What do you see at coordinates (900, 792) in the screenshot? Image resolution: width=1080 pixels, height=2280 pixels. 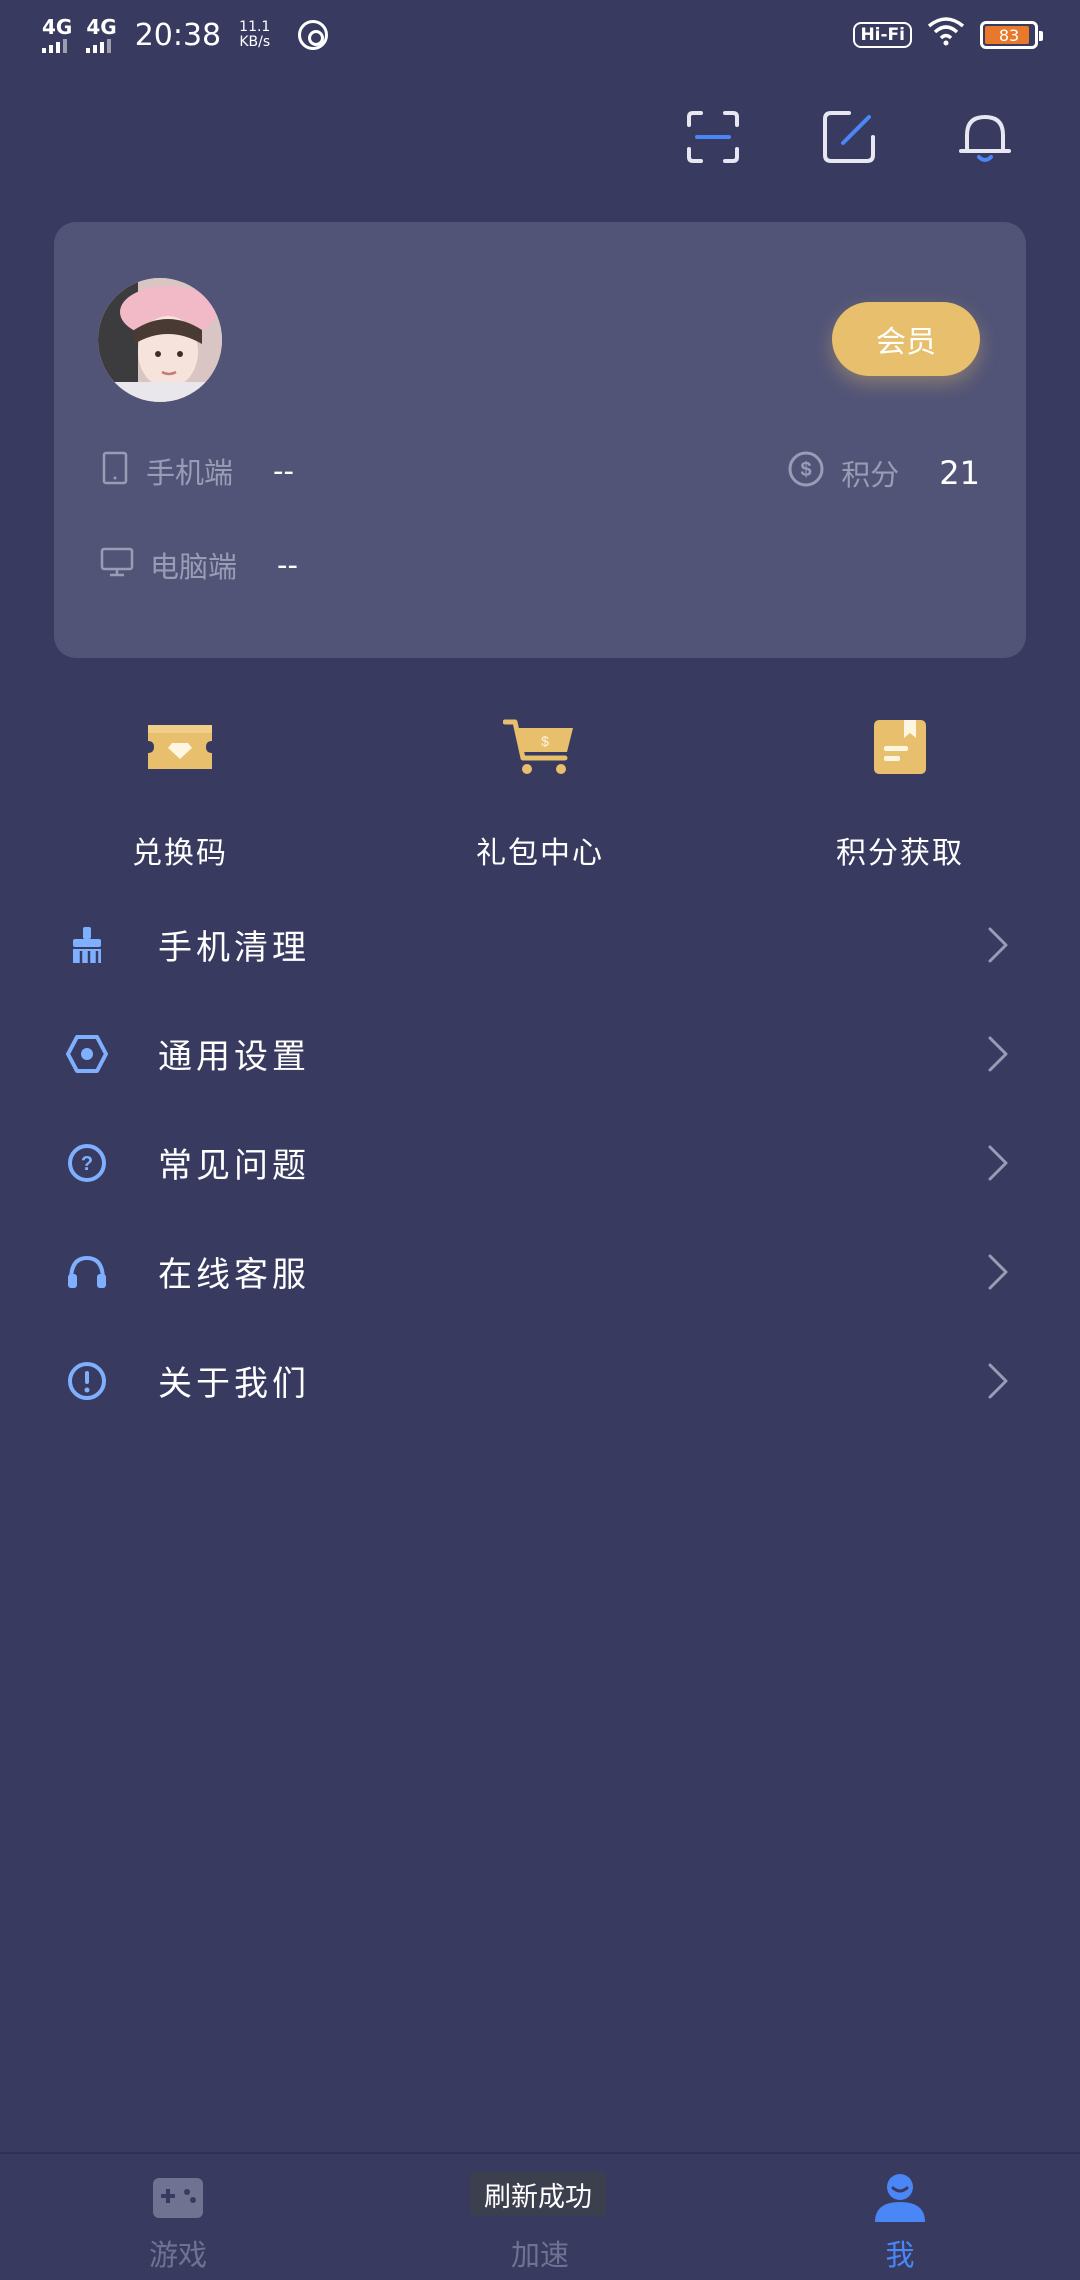 I see `earn-points-button: 积分获取` at bounding box center [900, 792].